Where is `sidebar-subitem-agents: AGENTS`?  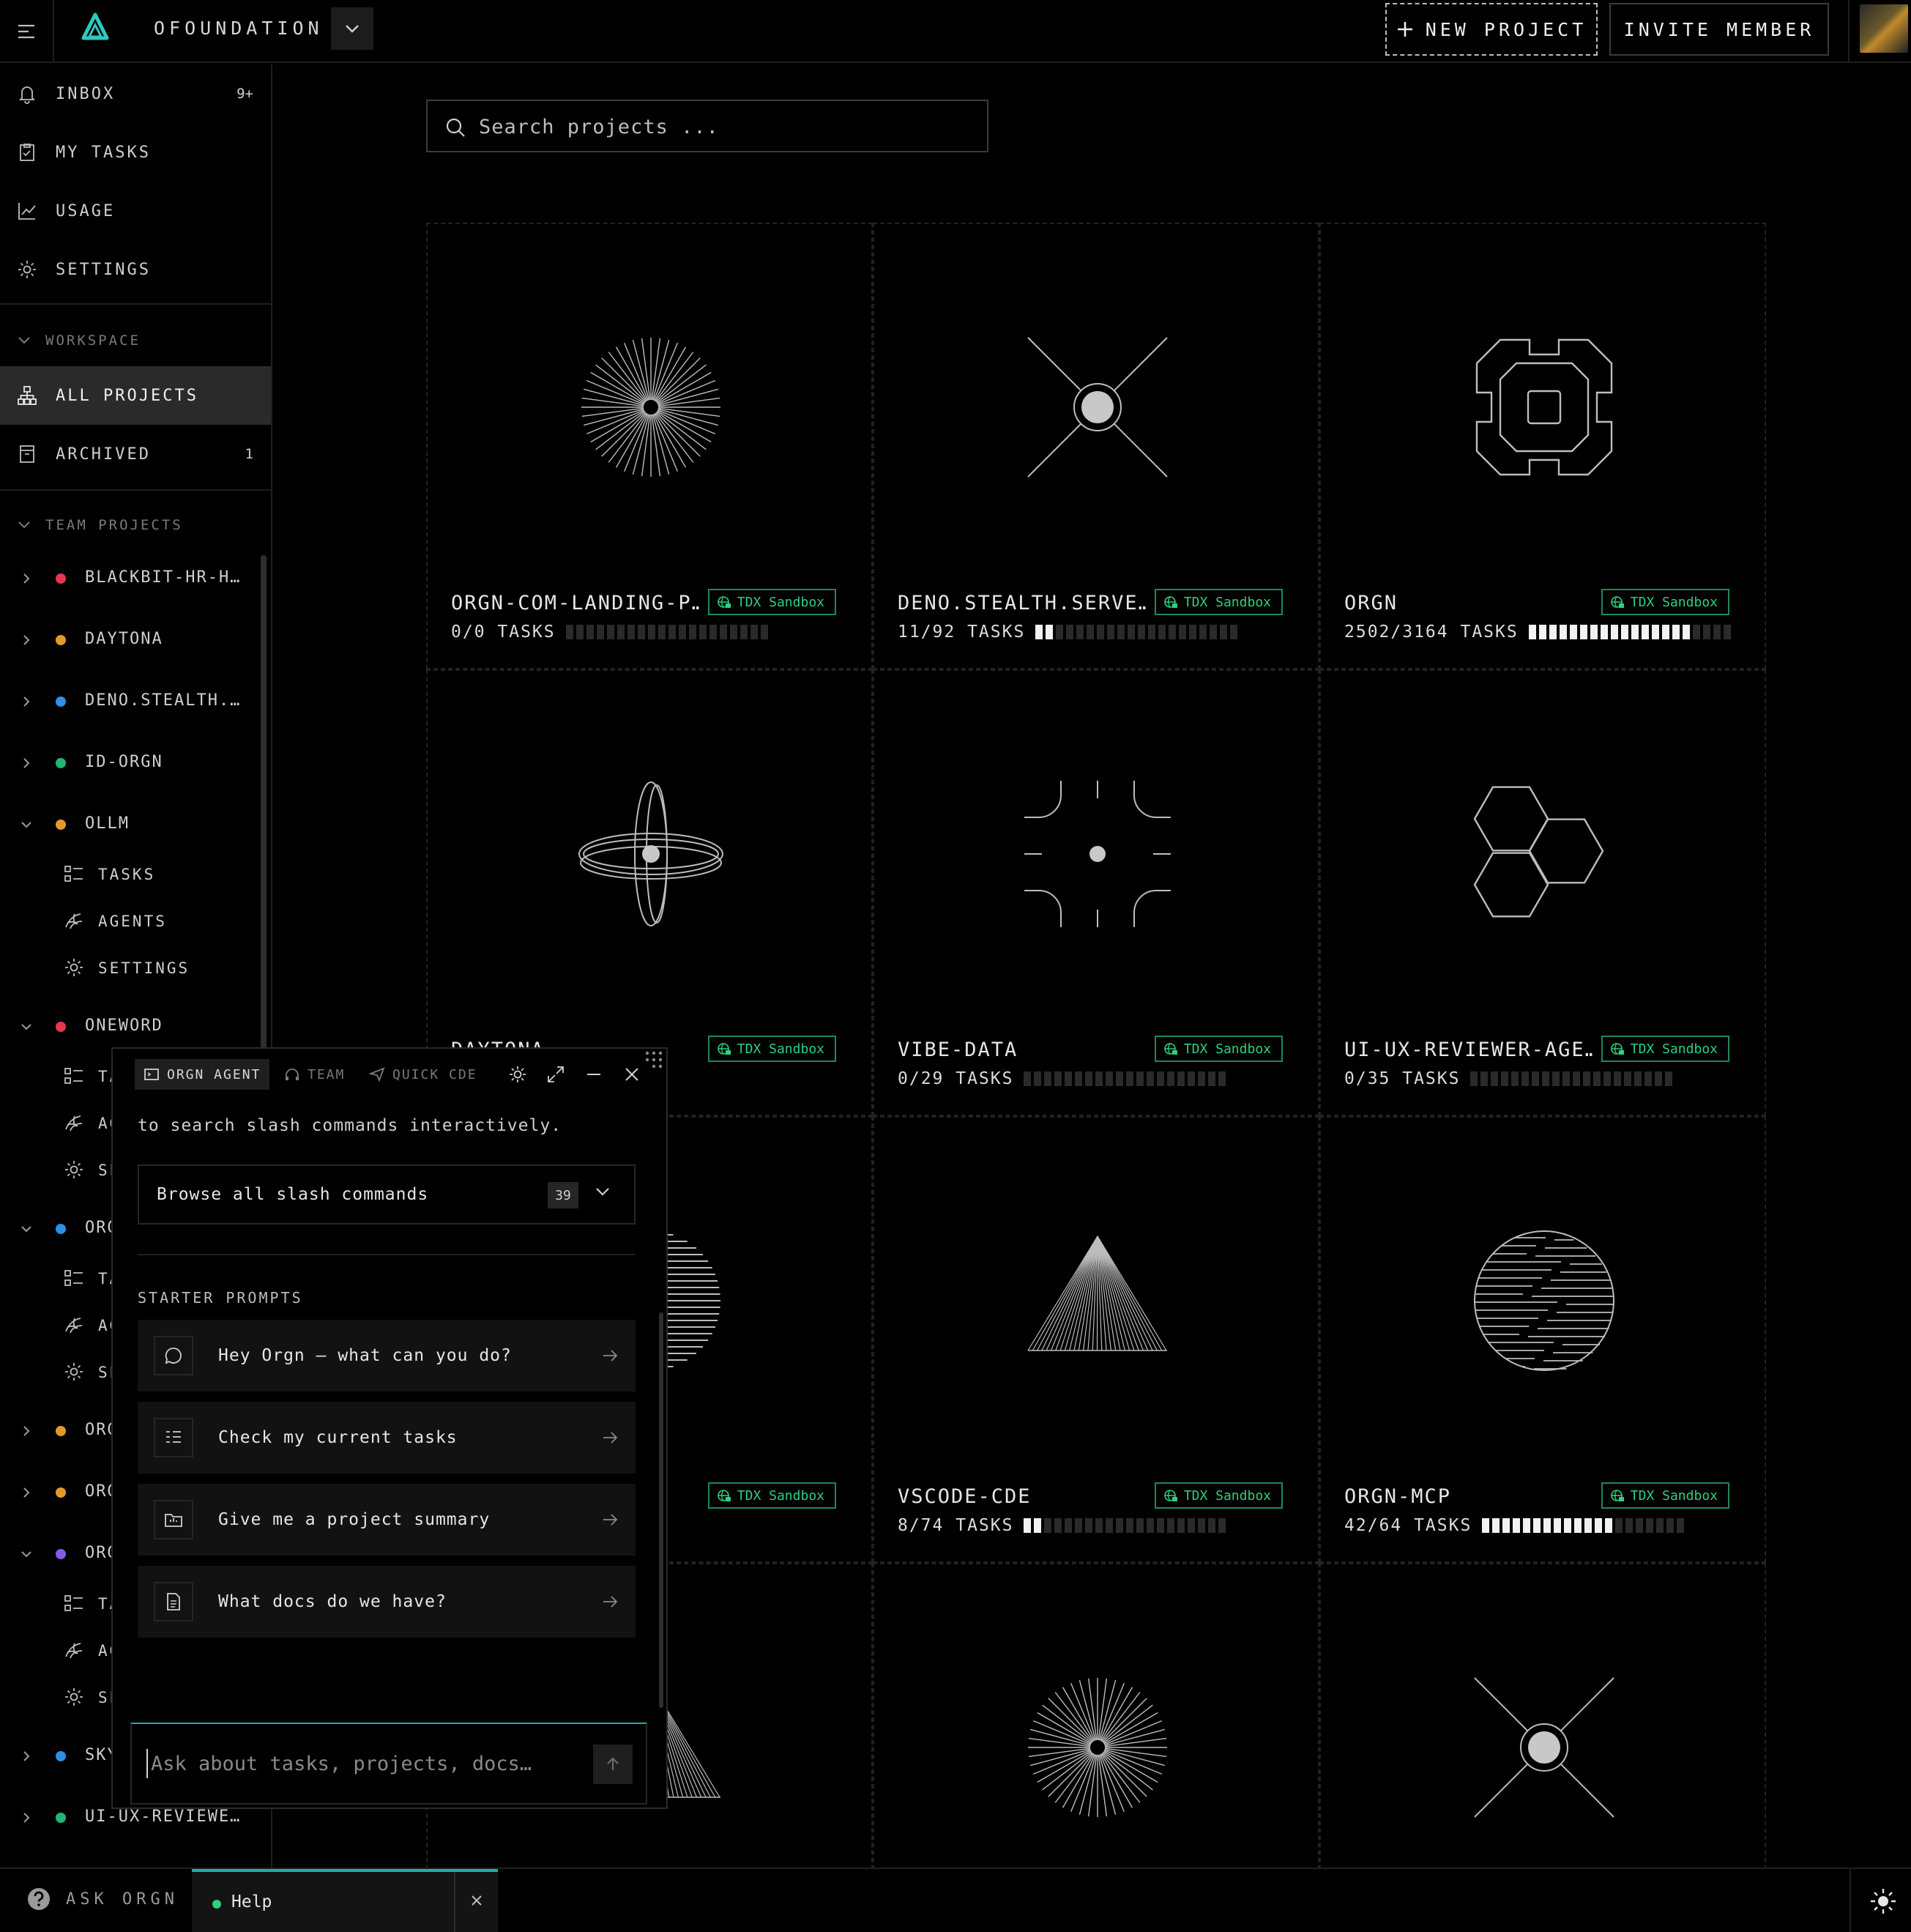
sidebar-subitem-agents: AGENTS is located at coordinates (135, 921).